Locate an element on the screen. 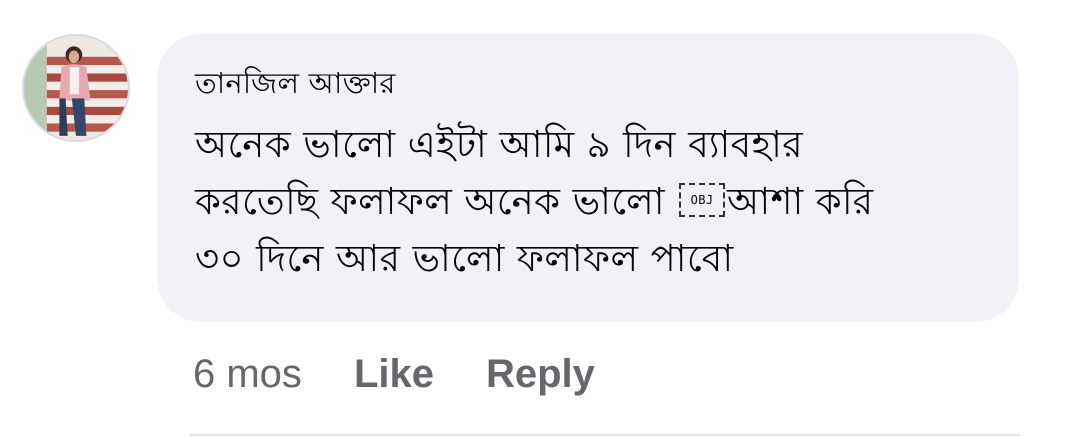  comment-text-line-3: ৩০ দিনে আর ভালো ফলাফল পাবো is located at coordinates (464, 258).